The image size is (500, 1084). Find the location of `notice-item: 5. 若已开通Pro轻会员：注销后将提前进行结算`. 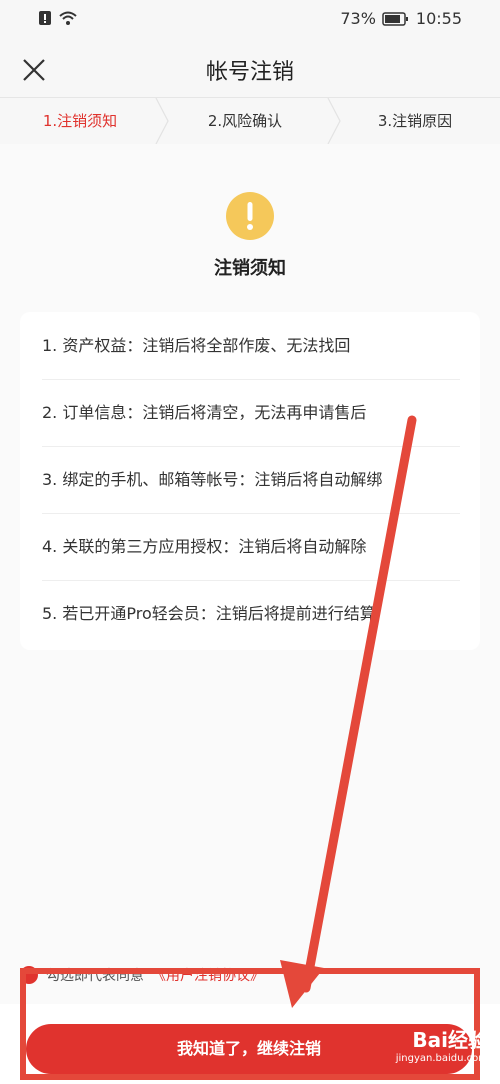

notice-item: 5. 若已开通Pro轻会员：注销后将提前进行结算 is located at coordinates (209, 613).